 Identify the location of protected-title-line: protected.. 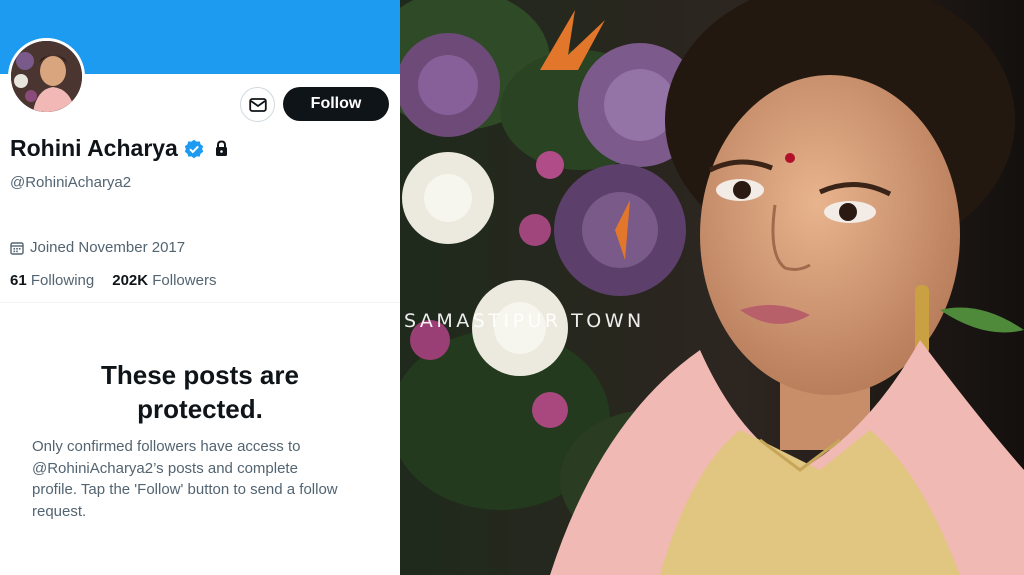
(200, 409).